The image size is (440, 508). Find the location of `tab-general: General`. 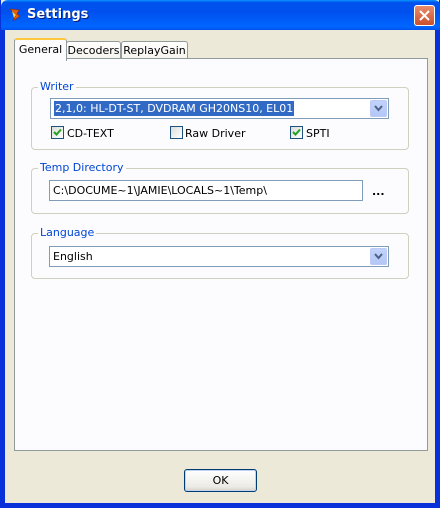

tab-general: General is located at coordinates (40, 49).